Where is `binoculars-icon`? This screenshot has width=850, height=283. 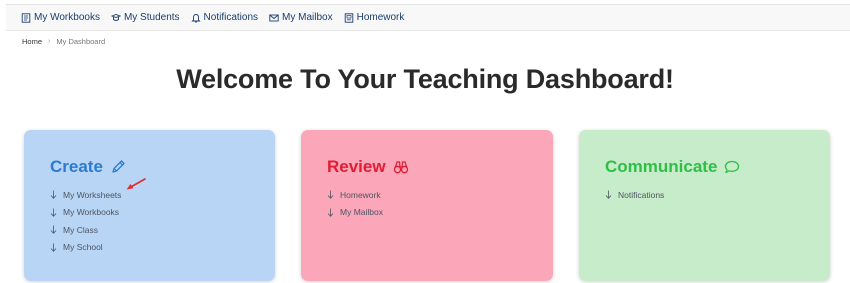
binoculars-icon is located at coordinates (401, 167).